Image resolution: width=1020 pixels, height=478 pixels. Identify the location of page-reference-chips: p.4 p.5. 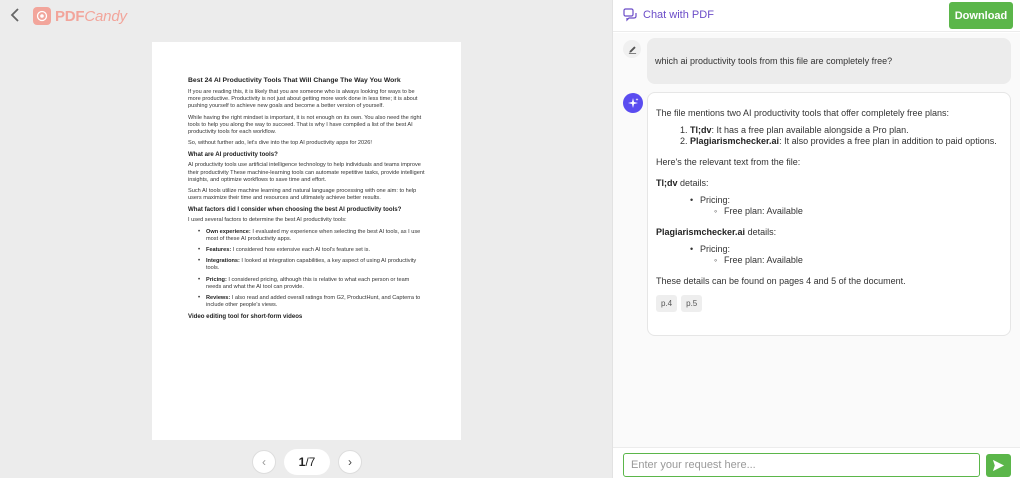
(829, 303).